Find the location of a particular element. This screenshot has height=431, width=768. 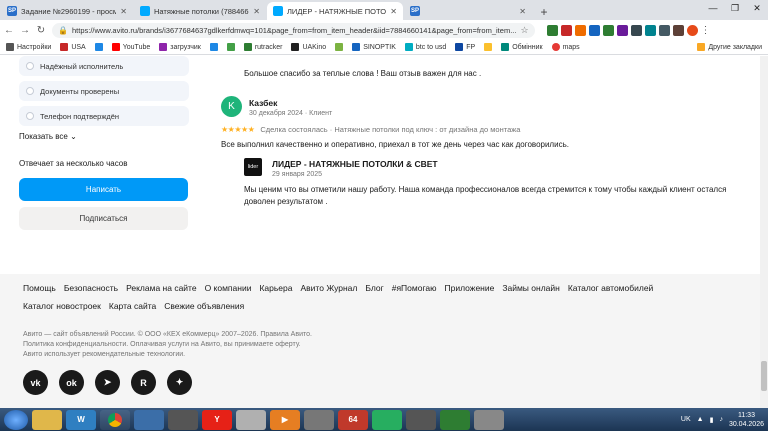

bookmark-usa: USA is located at coordinates (73, 47).